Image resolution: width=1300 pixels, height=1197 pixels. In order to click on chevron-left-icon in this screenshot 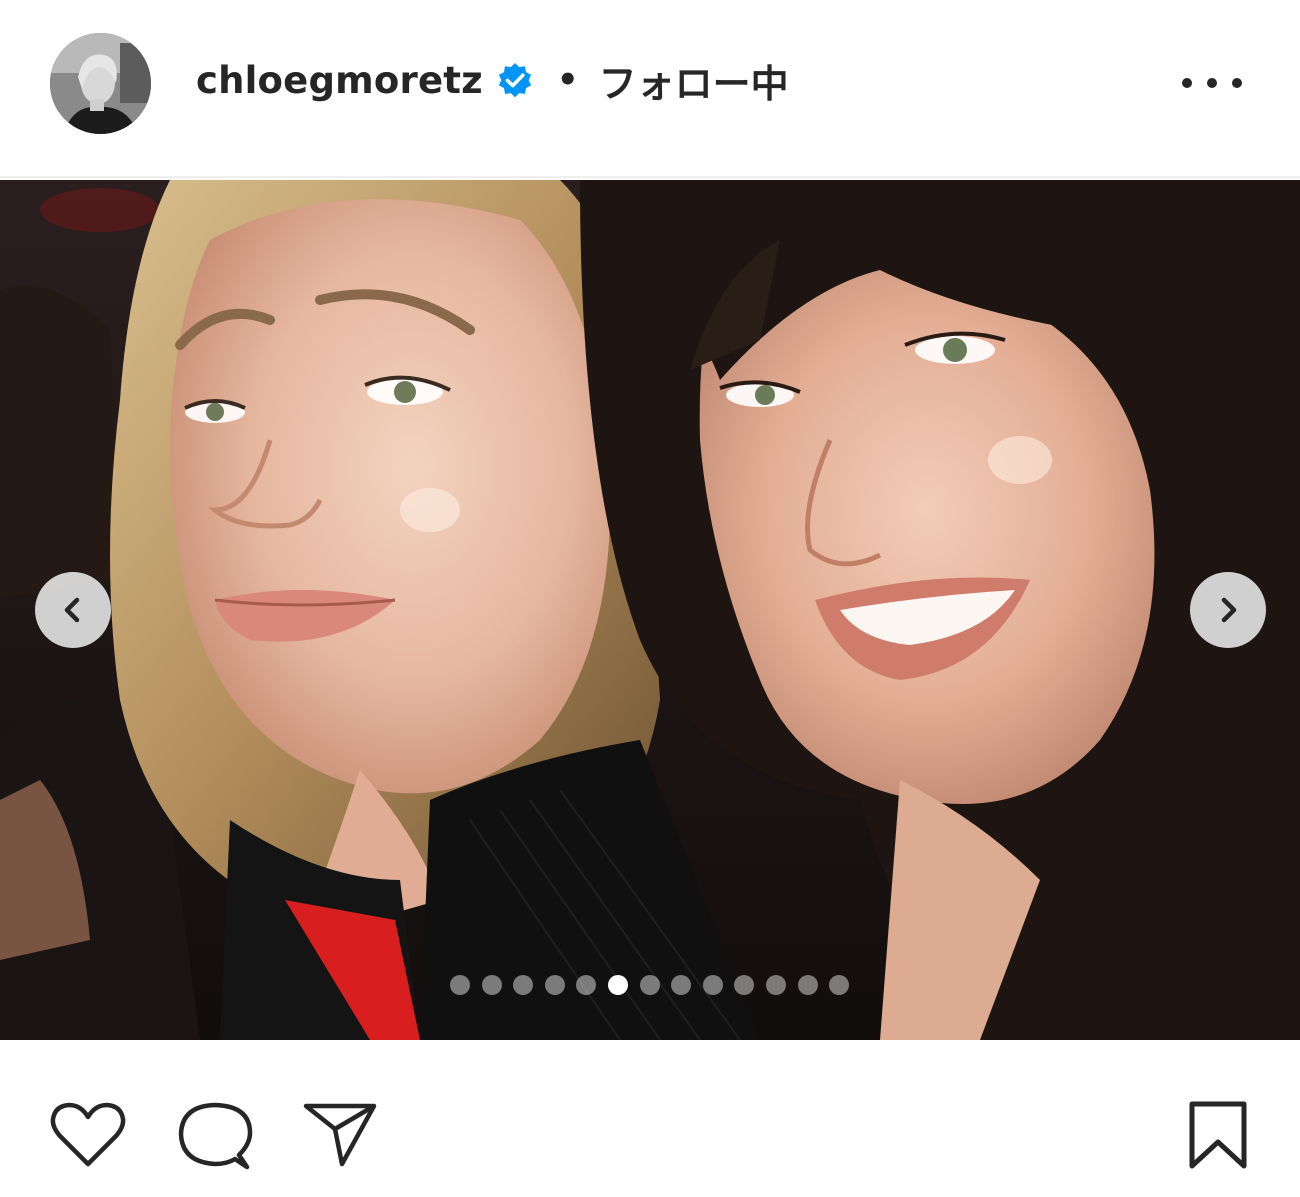, I will do `click(72, 610)`.